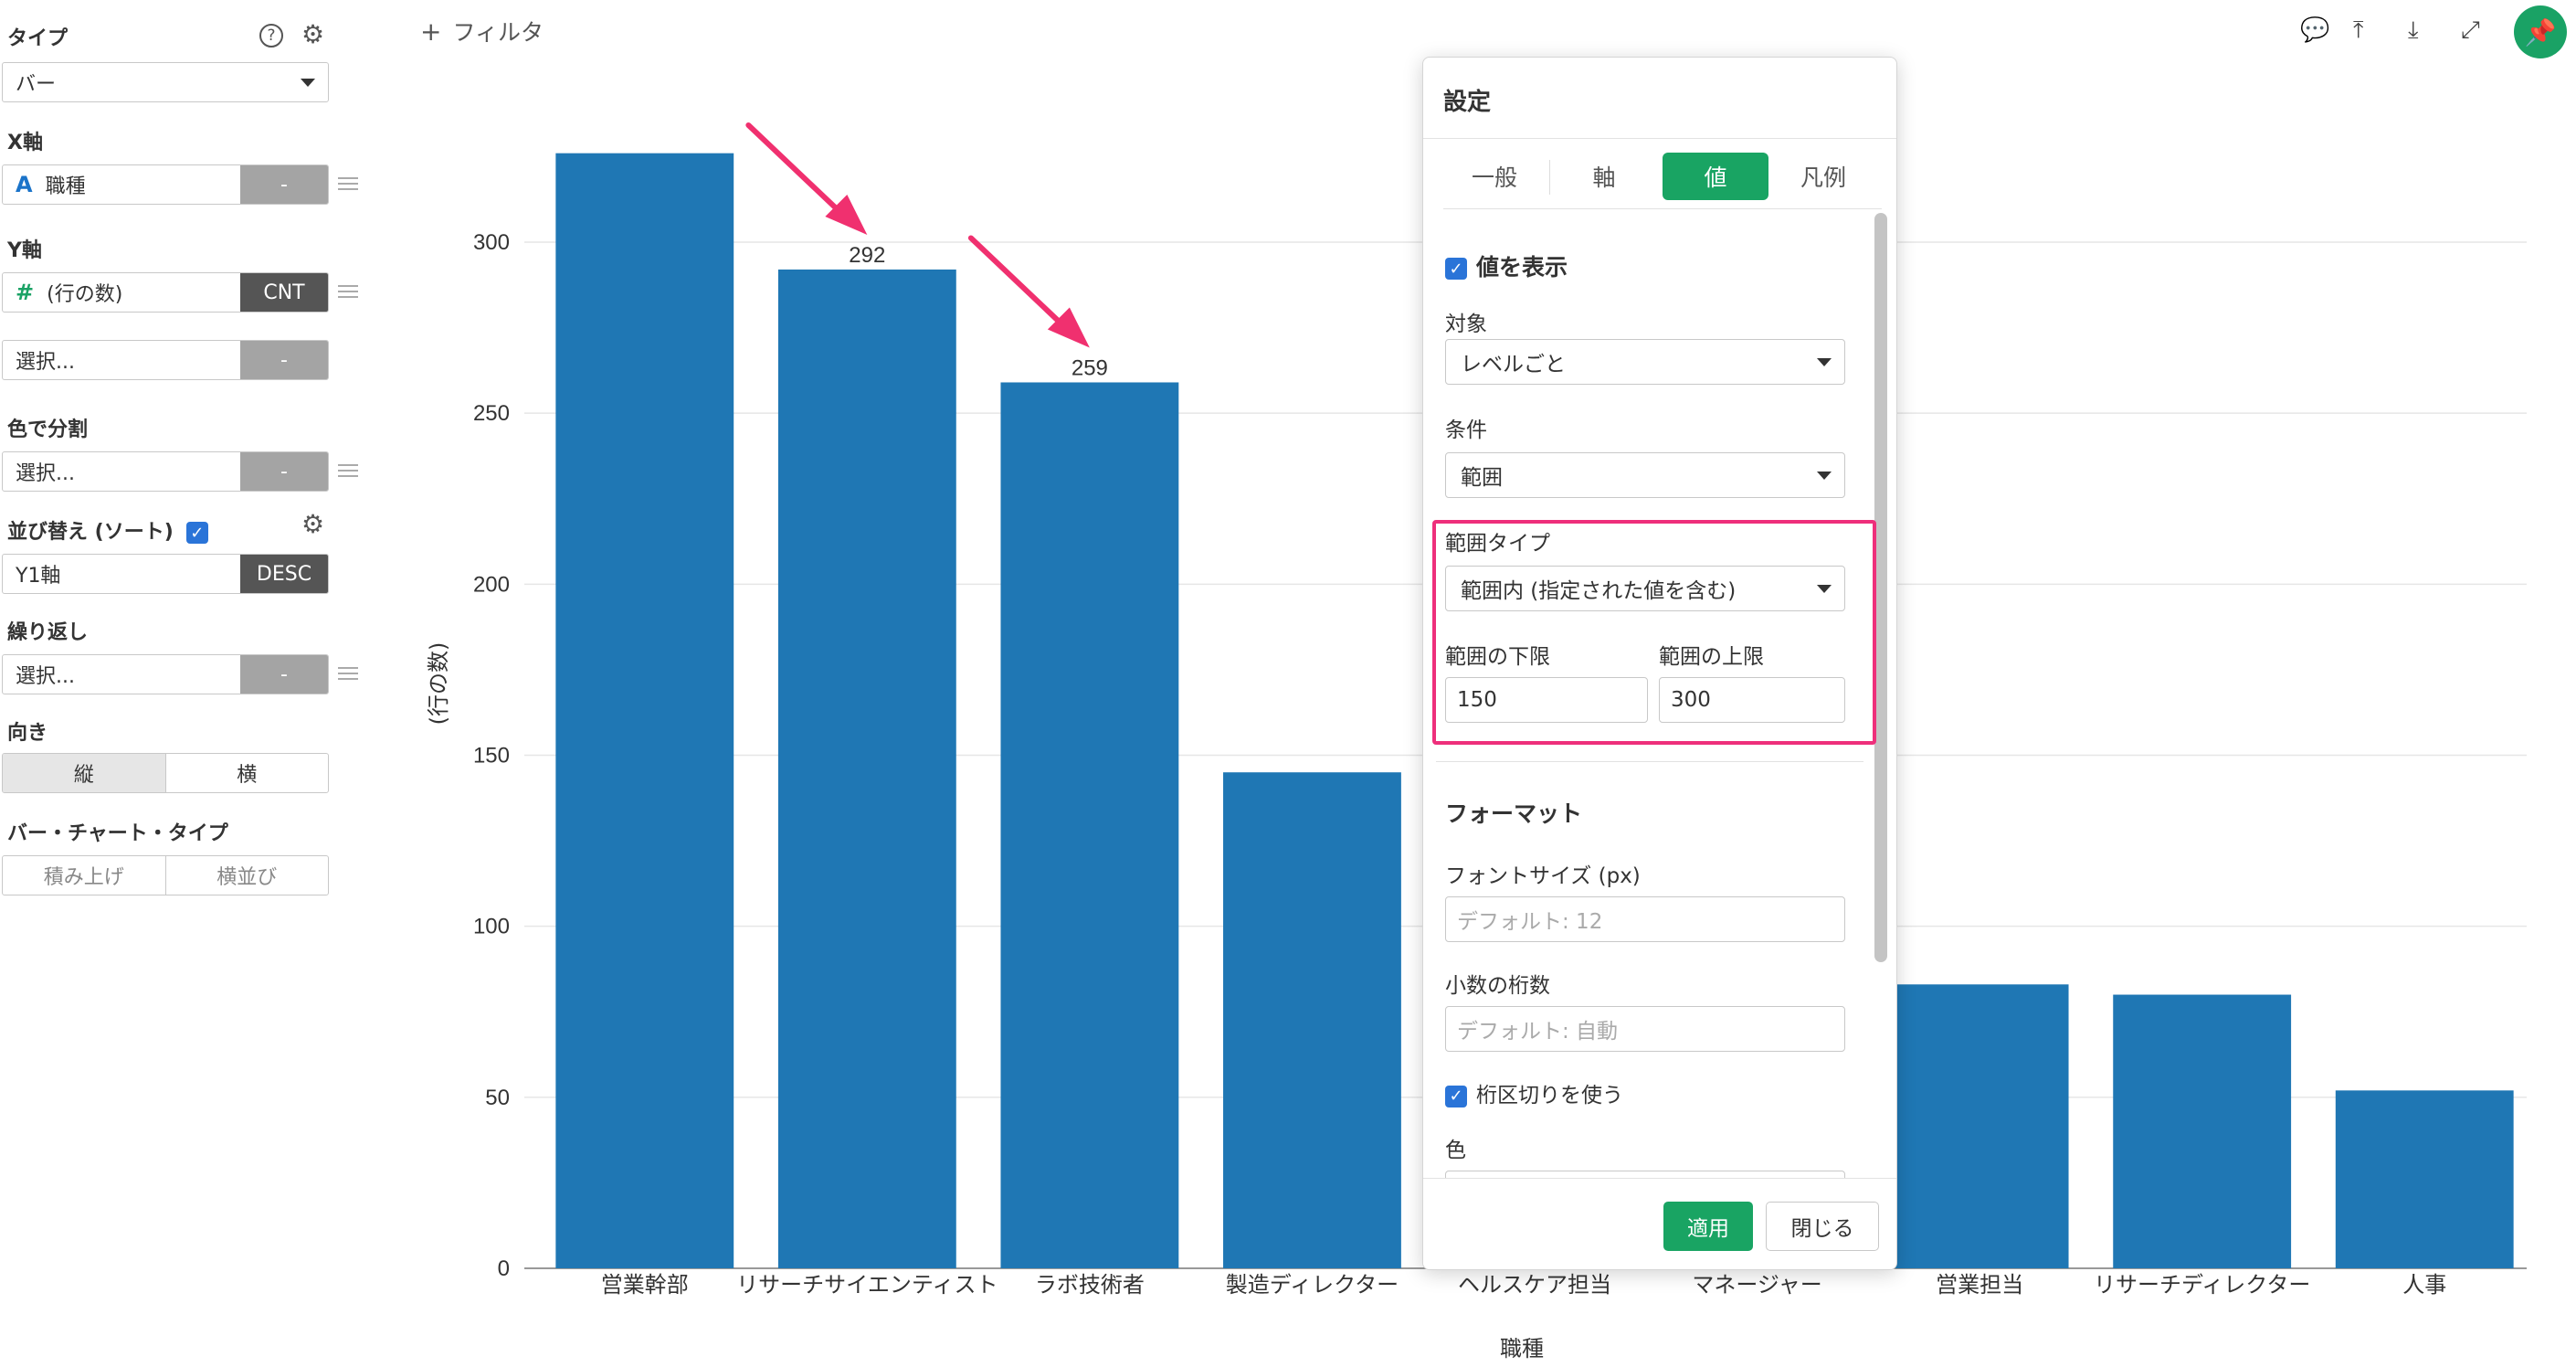  What do you see at coordinates (1645, 589) in the screenshot?
I see `range-type-select: 範囲内 (指定された値を含む)` at bounding box center [1645, 589].